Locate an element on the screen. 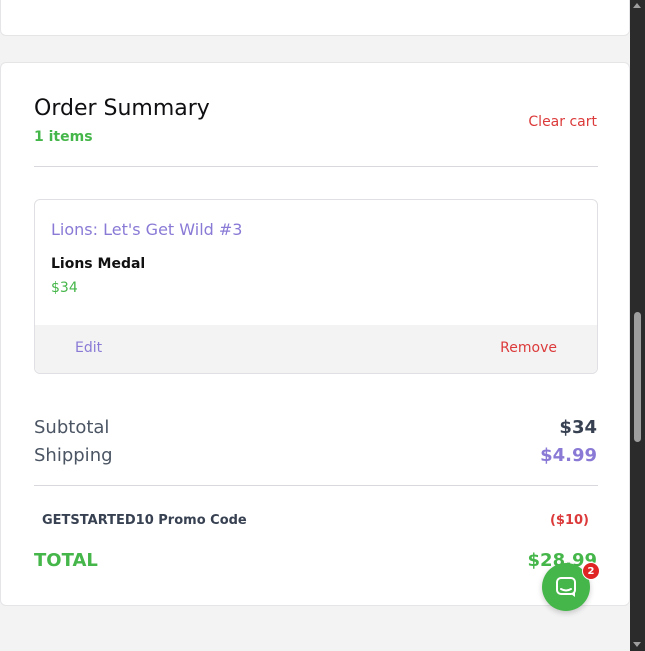  subtotal-value: $34 is located at coordinates (578, 427).